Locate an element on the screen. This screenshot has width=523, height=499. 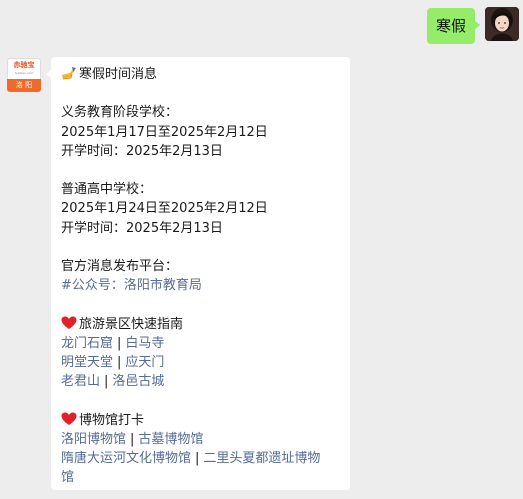
museum-link-wrap: 馆 is located at coordinates (67, 477).